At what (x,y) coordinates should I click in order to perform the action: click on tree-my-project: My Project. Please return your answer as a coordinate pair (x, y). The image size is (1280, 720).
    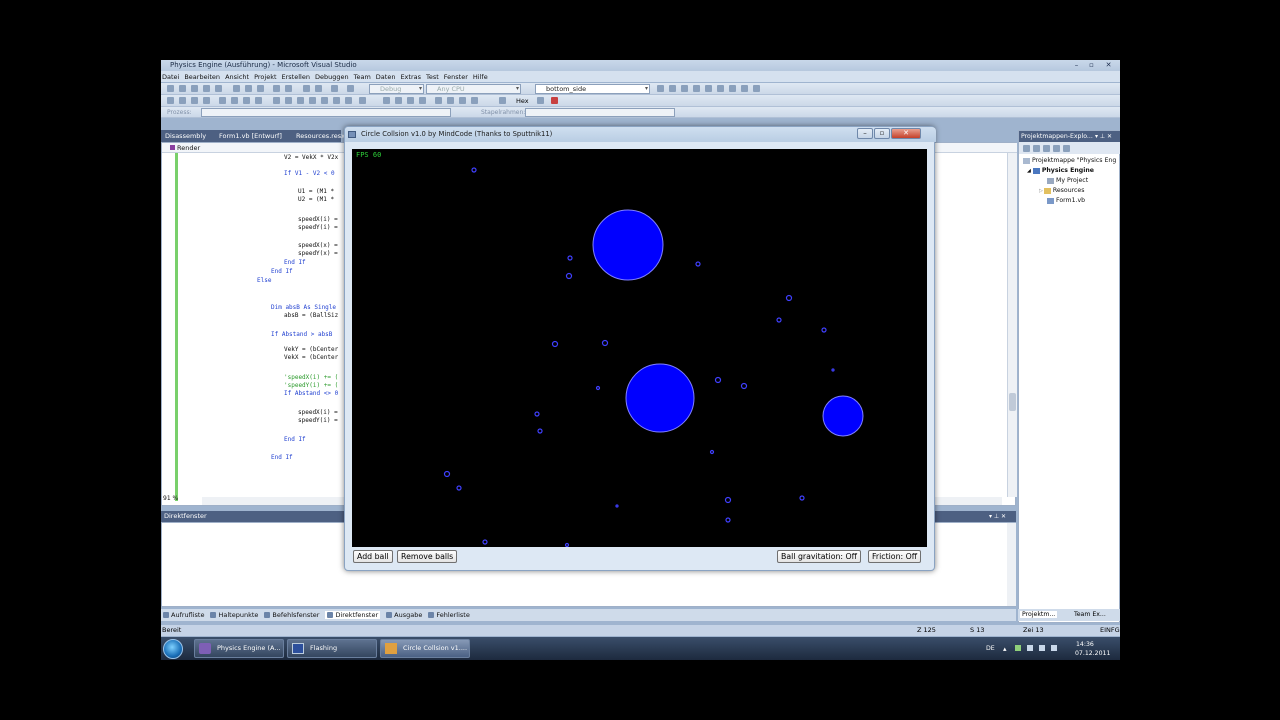
    Looking at the image, I should click on (1067, 180).